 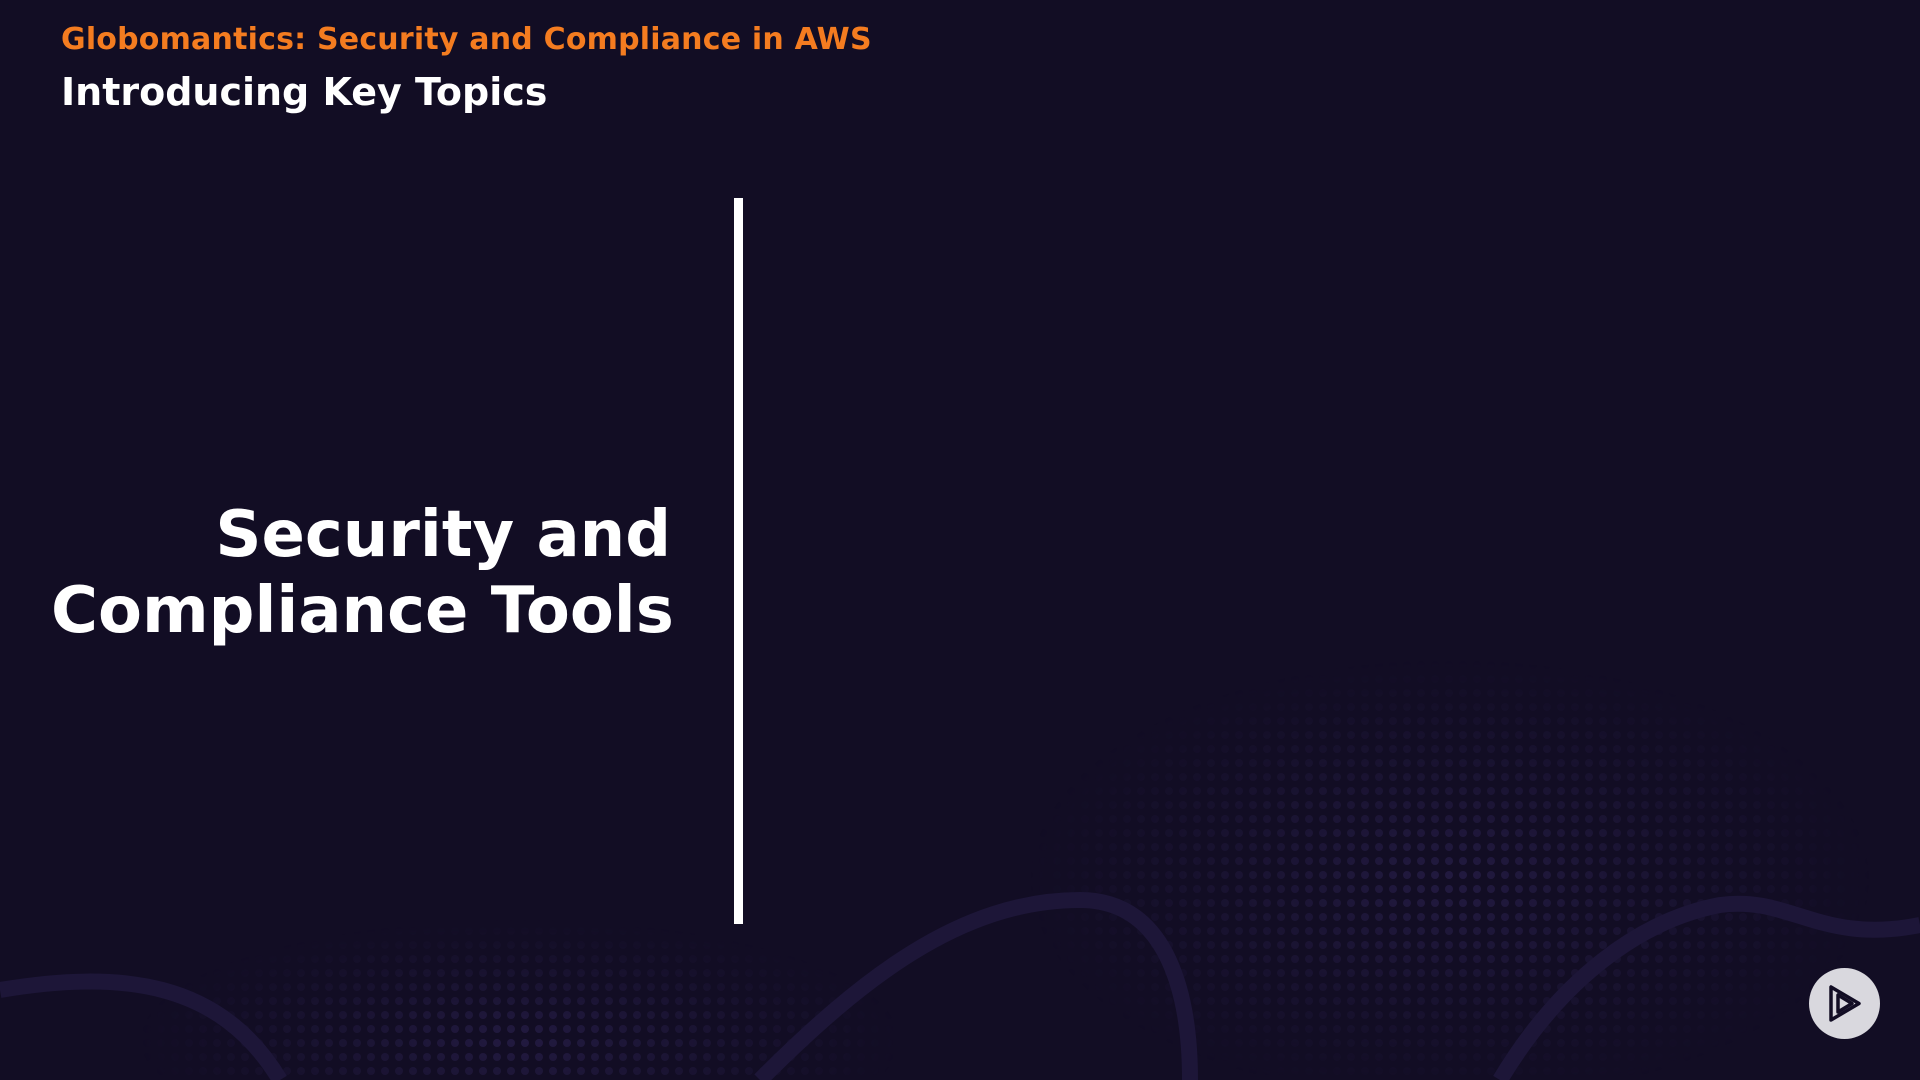 I want to click on module-title: Introducing Key Topics, so click(x=304, y=92).